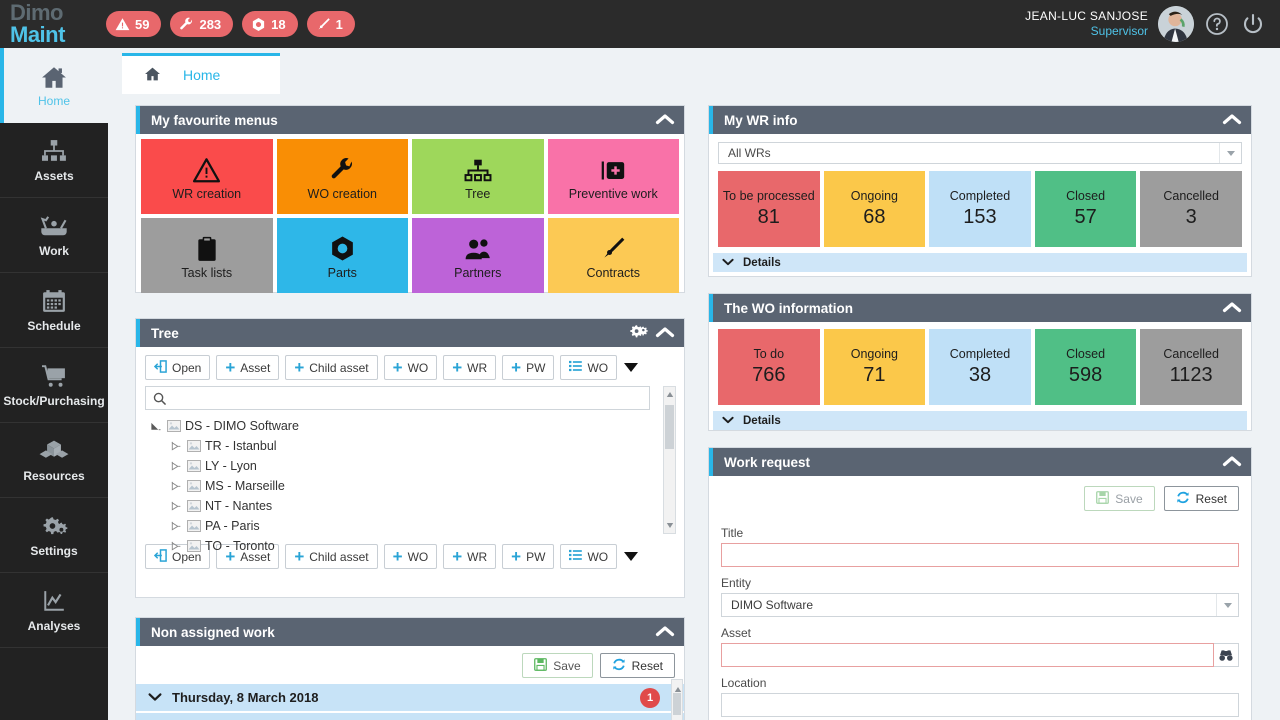  I want to click on tab-home: Home, so click(201, 73).